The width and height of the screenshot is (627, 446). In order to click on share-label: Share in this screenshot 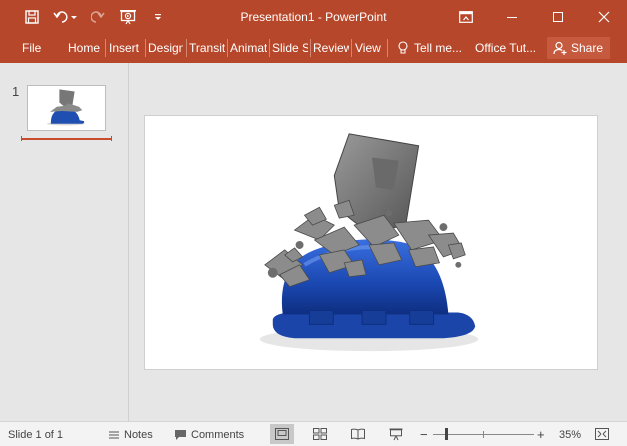, I will do `click(587, 48)`.